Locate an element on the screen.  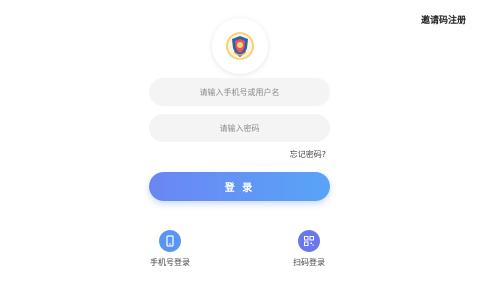
password-input is located at coordinates (239, 128).